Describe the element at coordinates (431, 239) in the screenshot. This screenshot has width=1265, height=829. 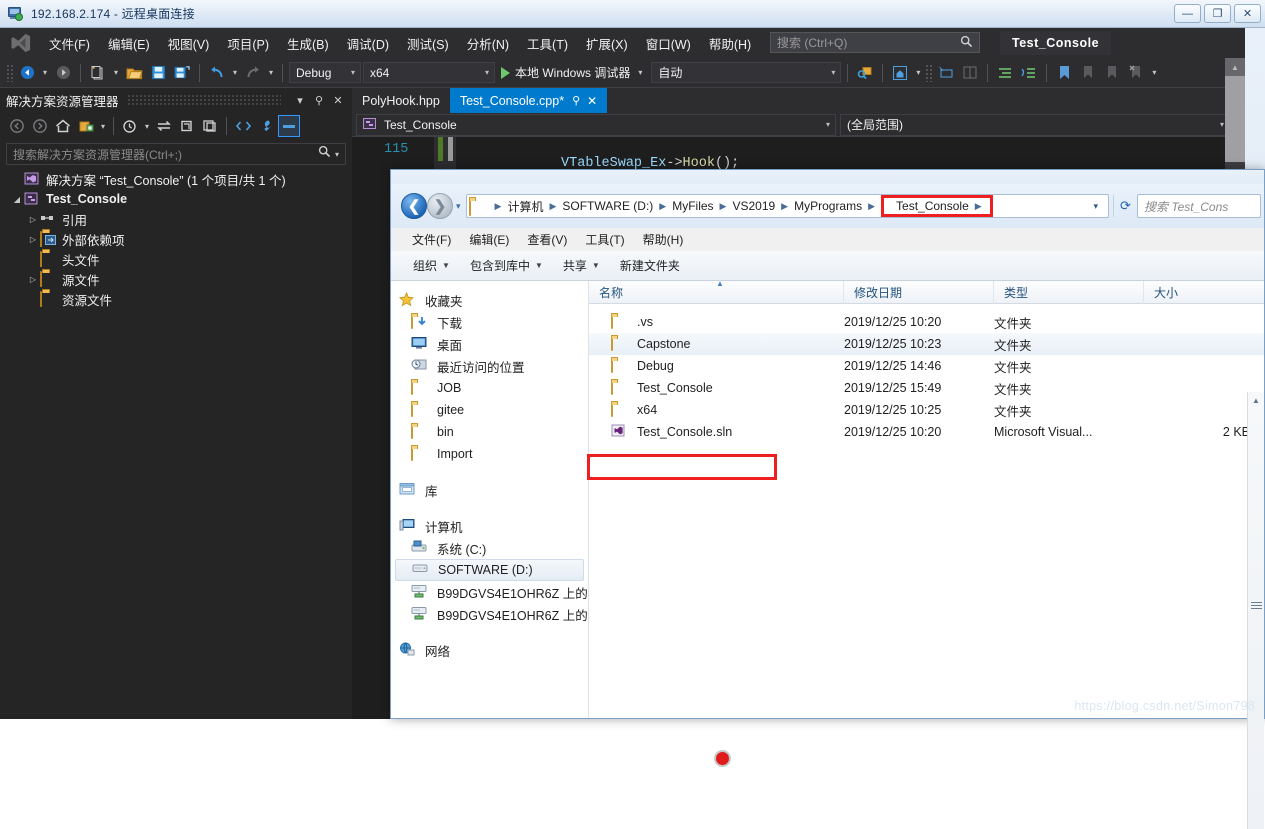
I see `explorer-menu-file: 文件(F)` at that location.